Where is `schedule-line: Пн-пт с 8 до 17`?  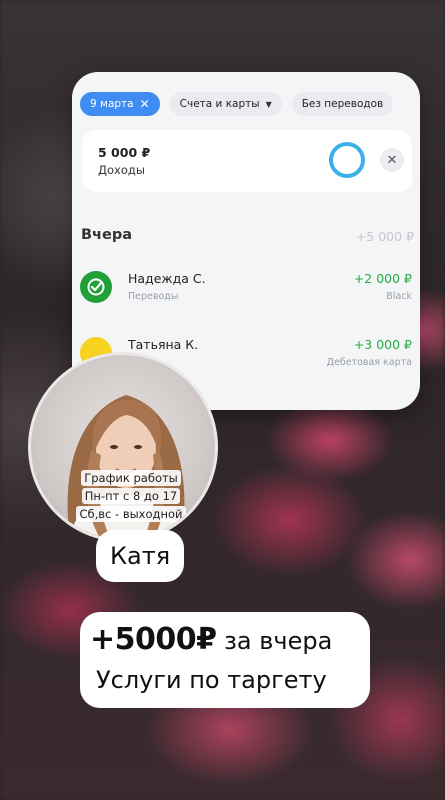
schedule-line: Пн-пт с 8 до 17 is located at coordinates (131, 496).